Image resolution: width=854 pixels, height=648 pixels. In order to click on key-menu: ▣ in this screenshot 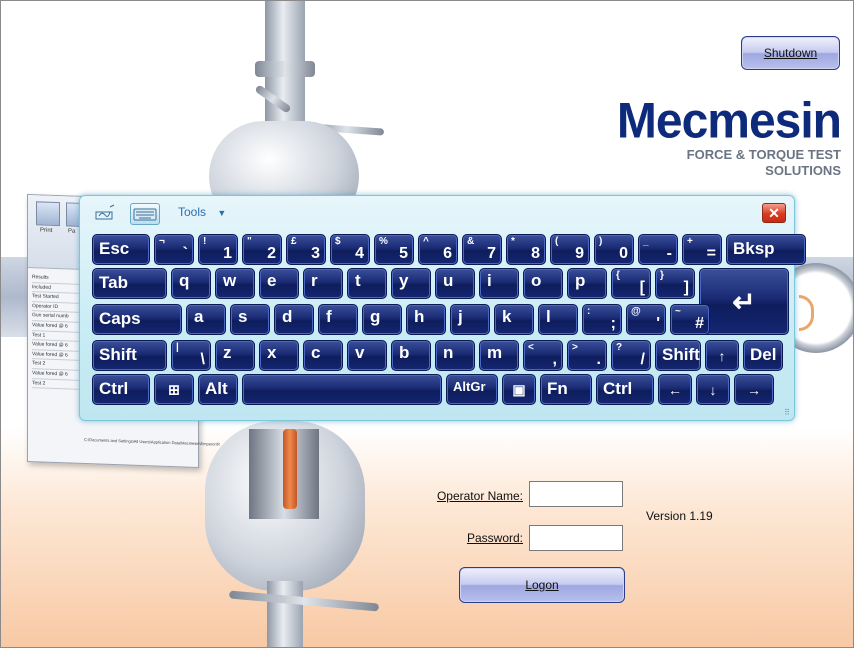, I will do `click(519, 389)`.